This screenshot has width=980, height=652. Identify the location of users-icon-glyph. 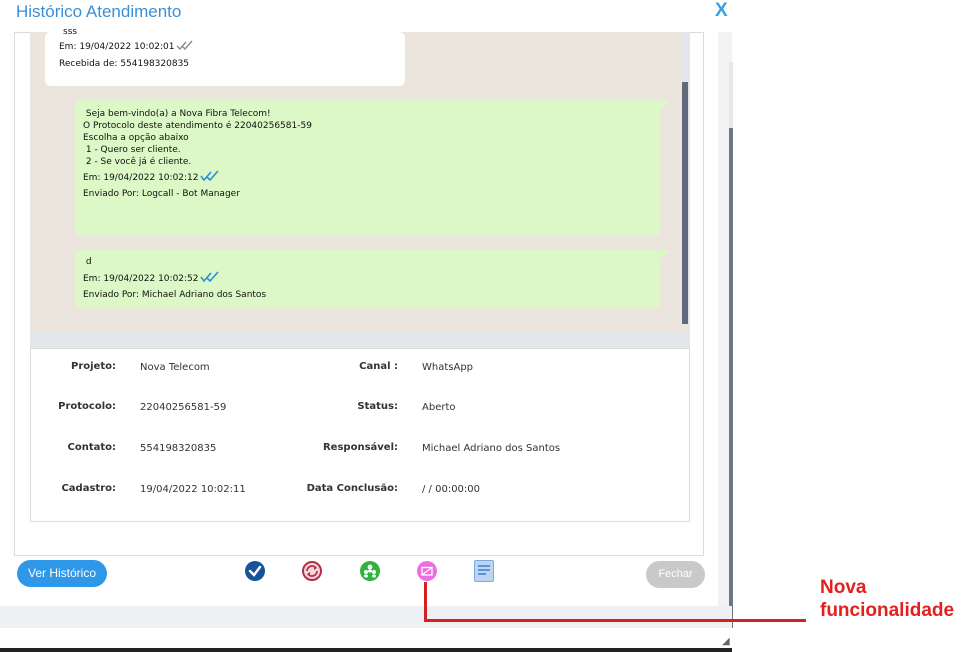
(370, 571).